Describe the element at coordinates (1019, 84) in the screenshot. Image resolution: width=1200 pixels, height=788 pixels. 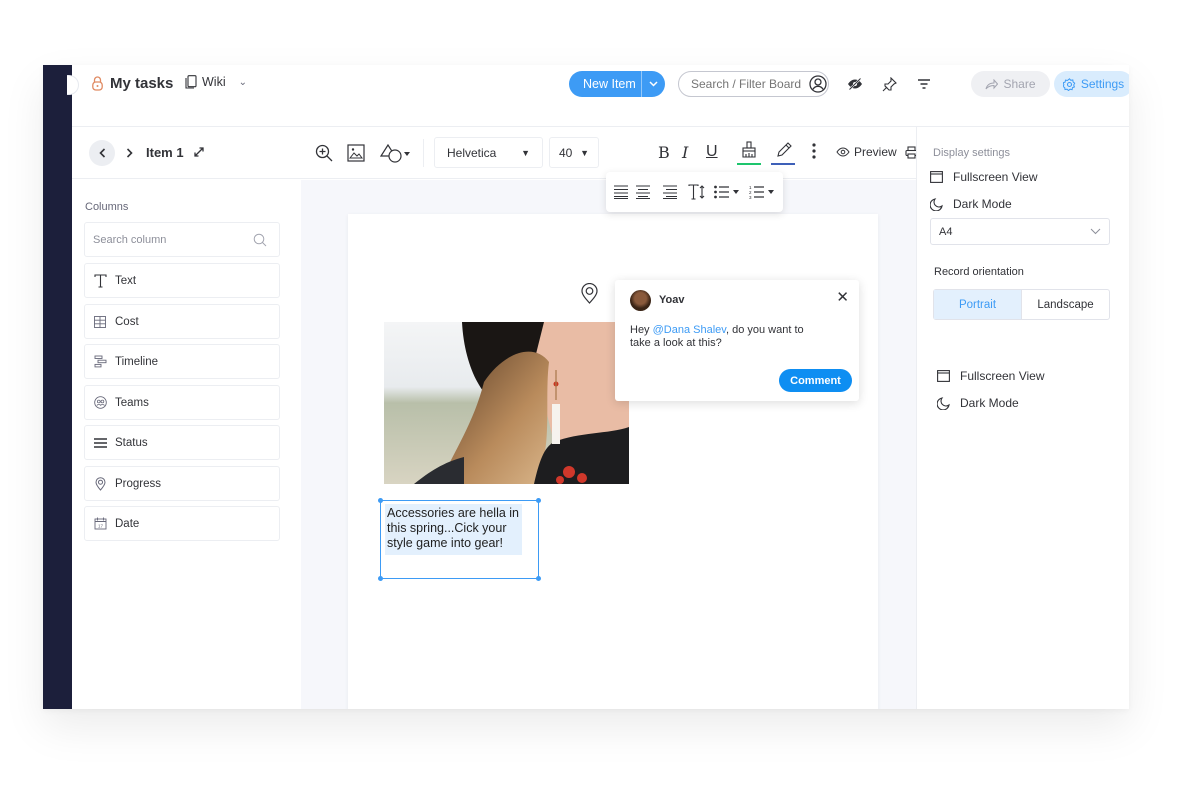
I see `share-label: Share` at that location.